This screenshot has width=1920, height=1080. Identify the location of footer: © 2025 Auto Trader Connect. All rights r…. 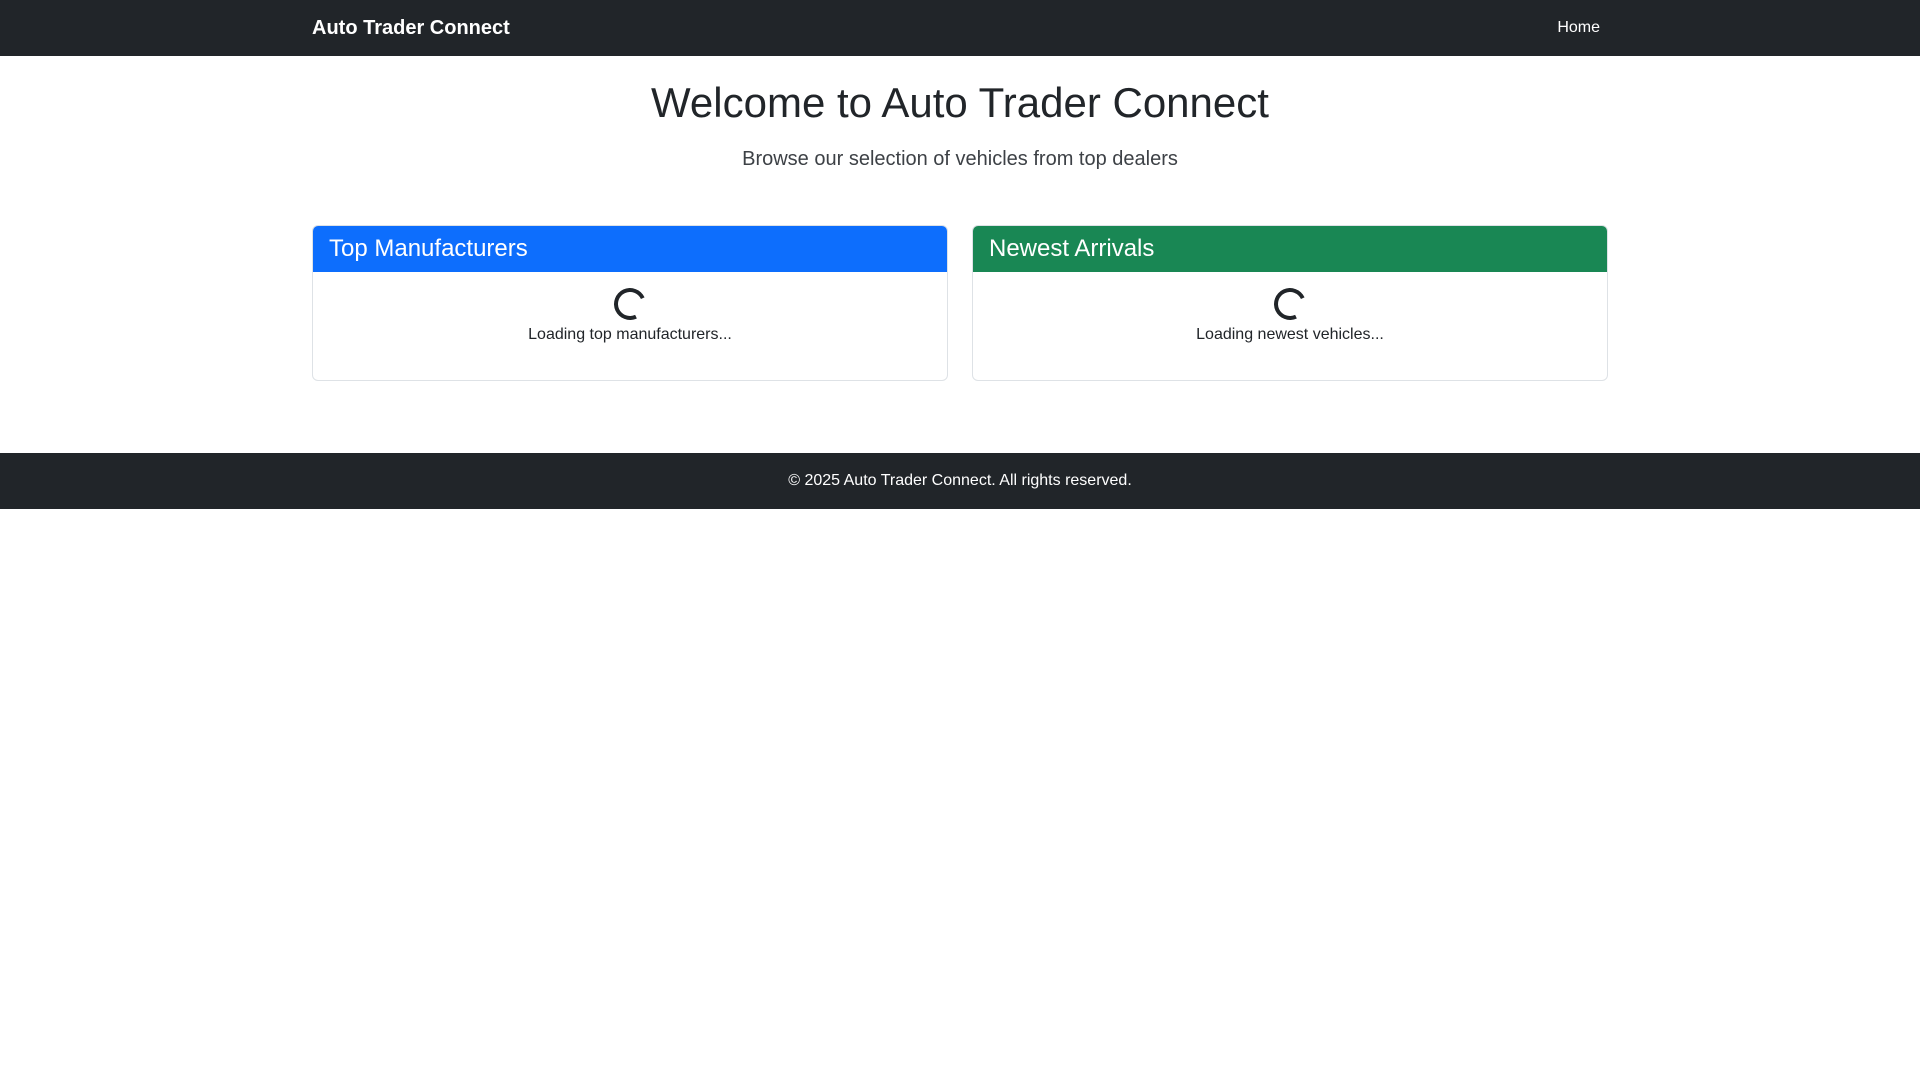
(960, 481).